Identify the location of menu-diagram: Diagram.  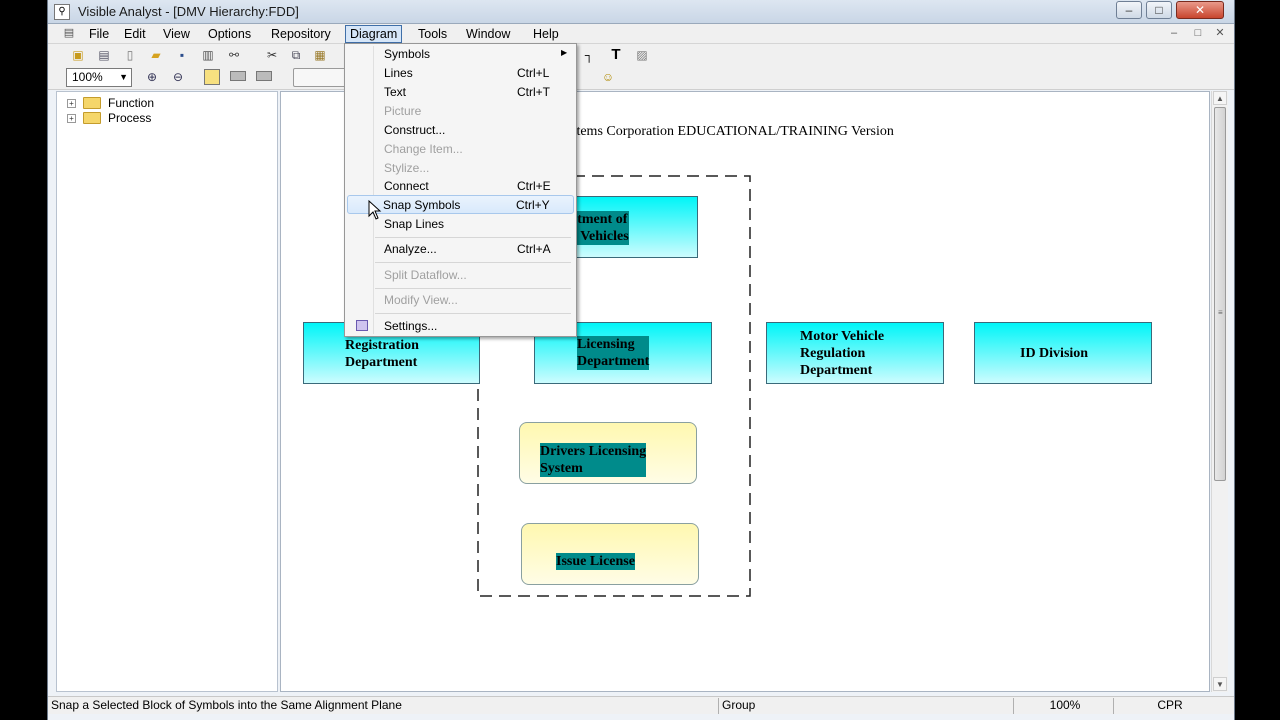
(374, 34).